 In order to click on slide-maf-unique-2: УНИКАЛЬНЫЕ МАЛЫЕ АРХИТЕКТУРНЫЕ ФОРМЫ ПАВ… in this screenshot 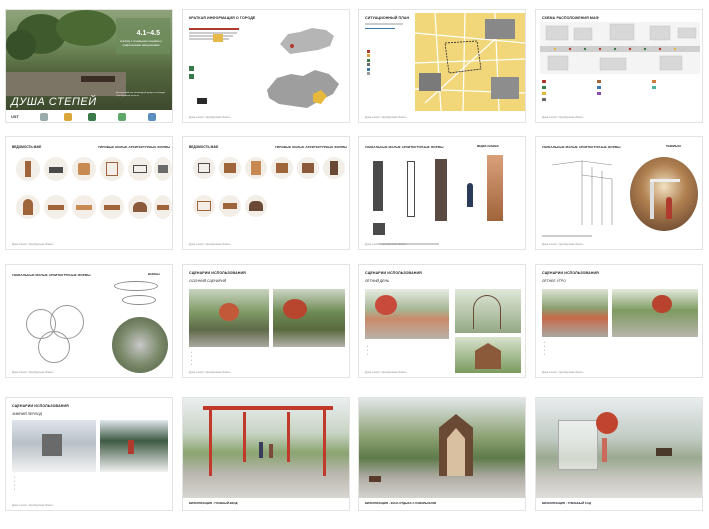, I will do `click(619, 193)`.